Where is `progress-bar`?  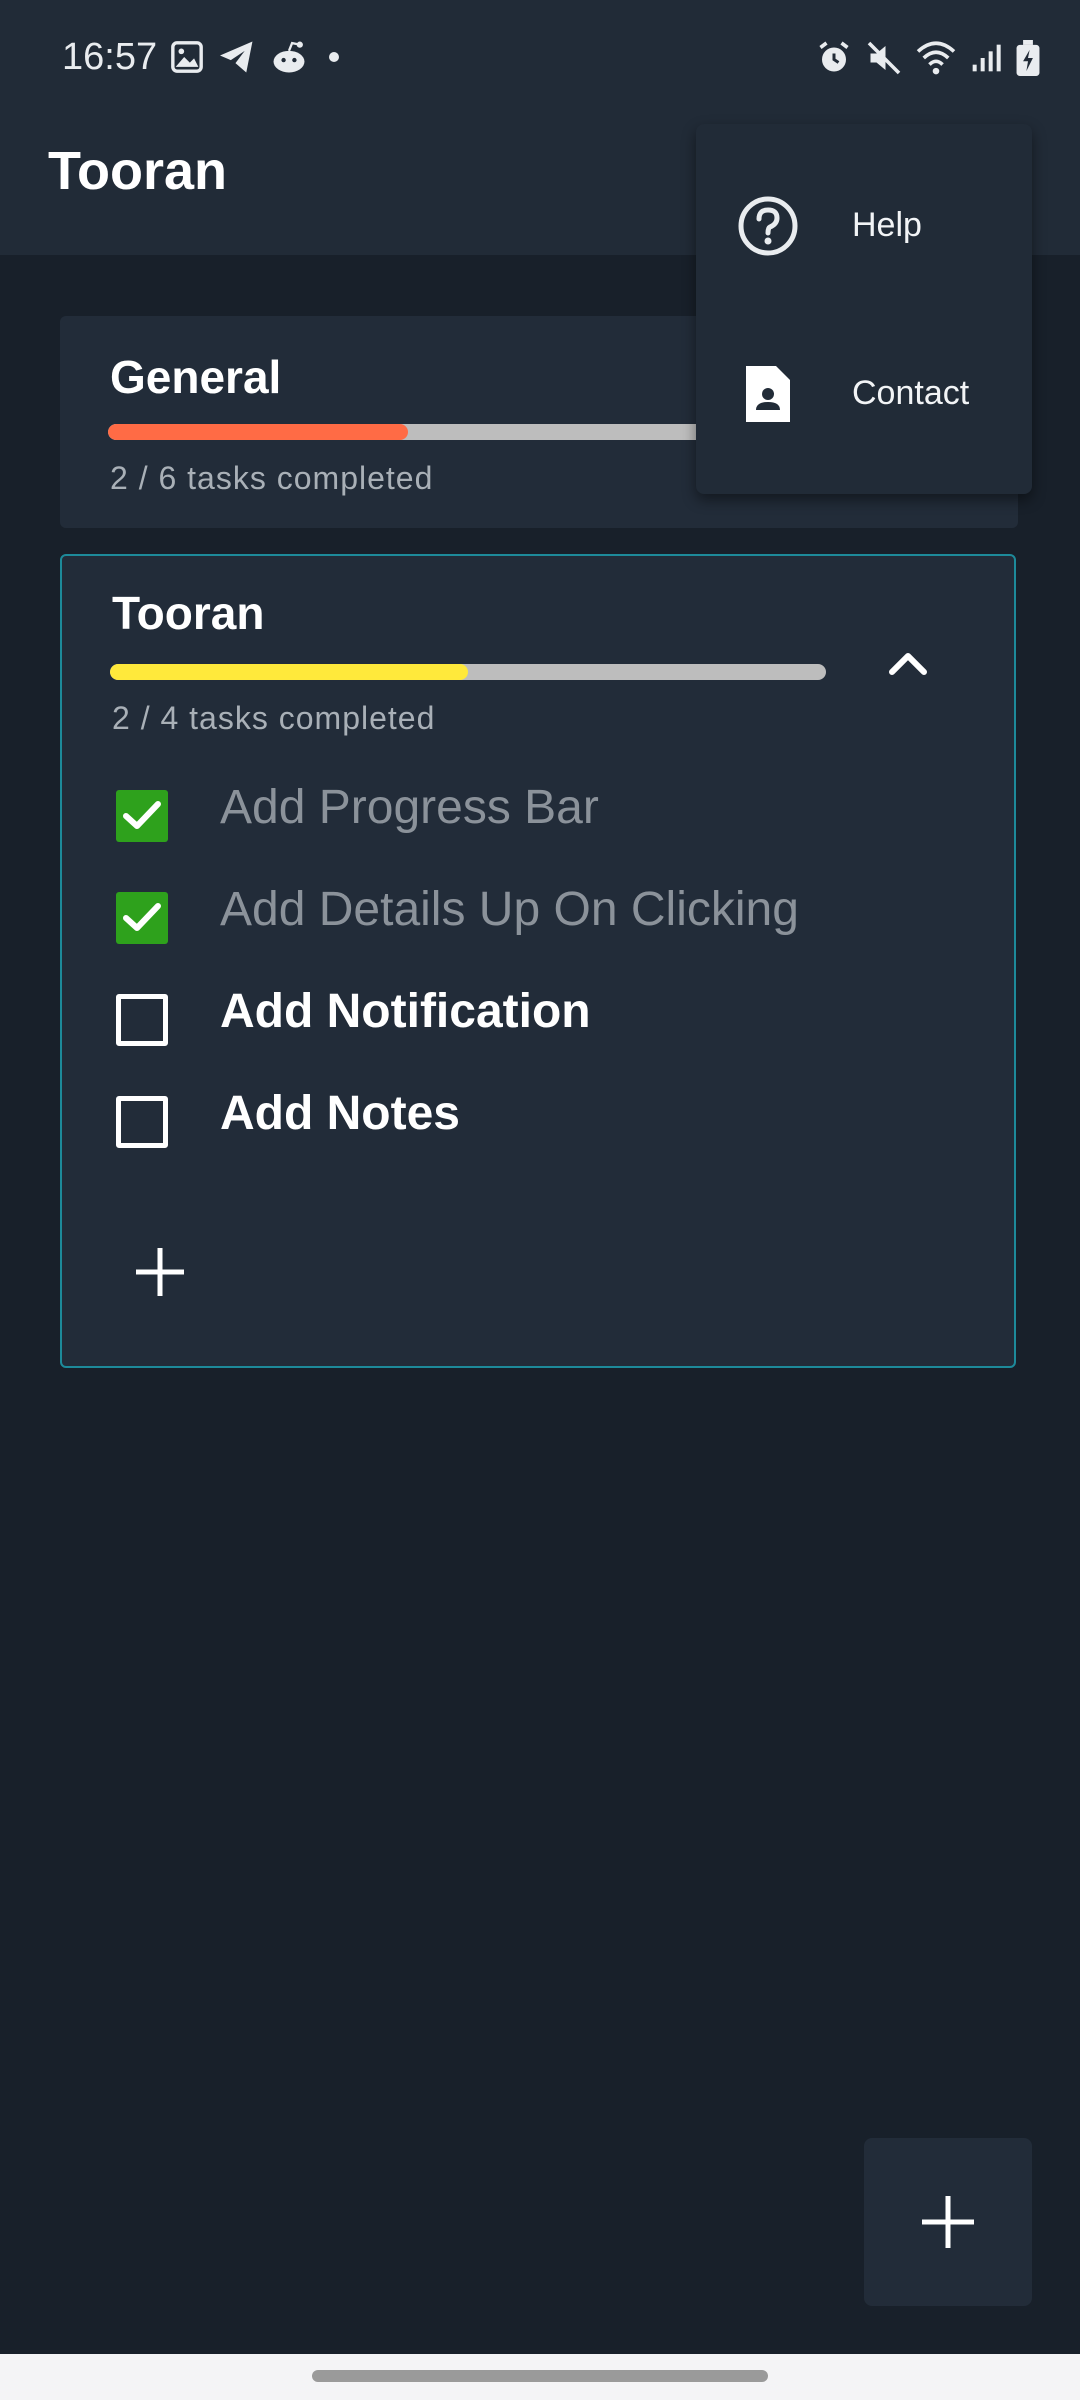
progress-bar is located at coordinates (468, 672).